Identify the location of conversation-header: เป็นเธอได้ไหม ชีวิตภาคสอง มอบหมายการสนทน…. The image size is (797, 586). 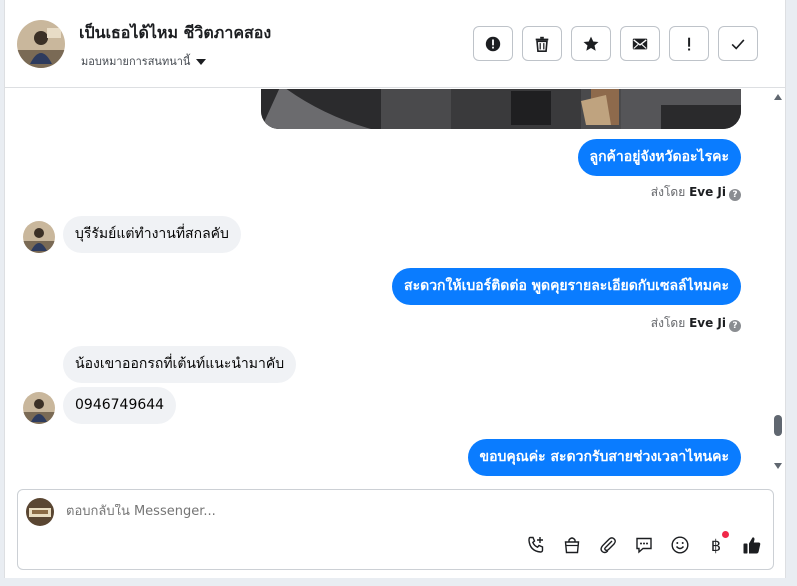
(395, 44).